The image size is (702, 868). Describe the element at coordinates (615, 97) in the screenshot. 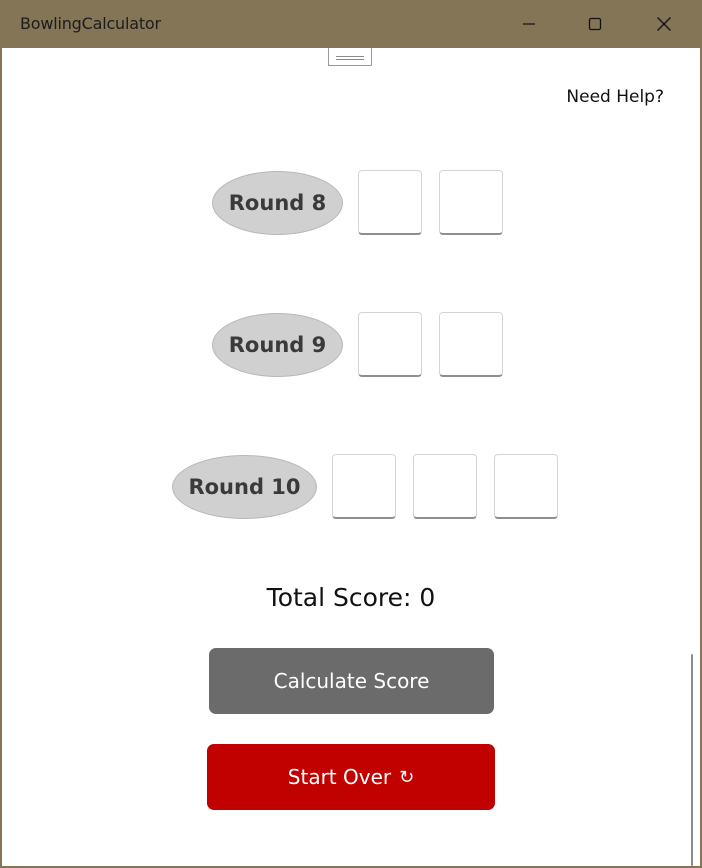

I see `need-help-link: Need Help?` at that location.